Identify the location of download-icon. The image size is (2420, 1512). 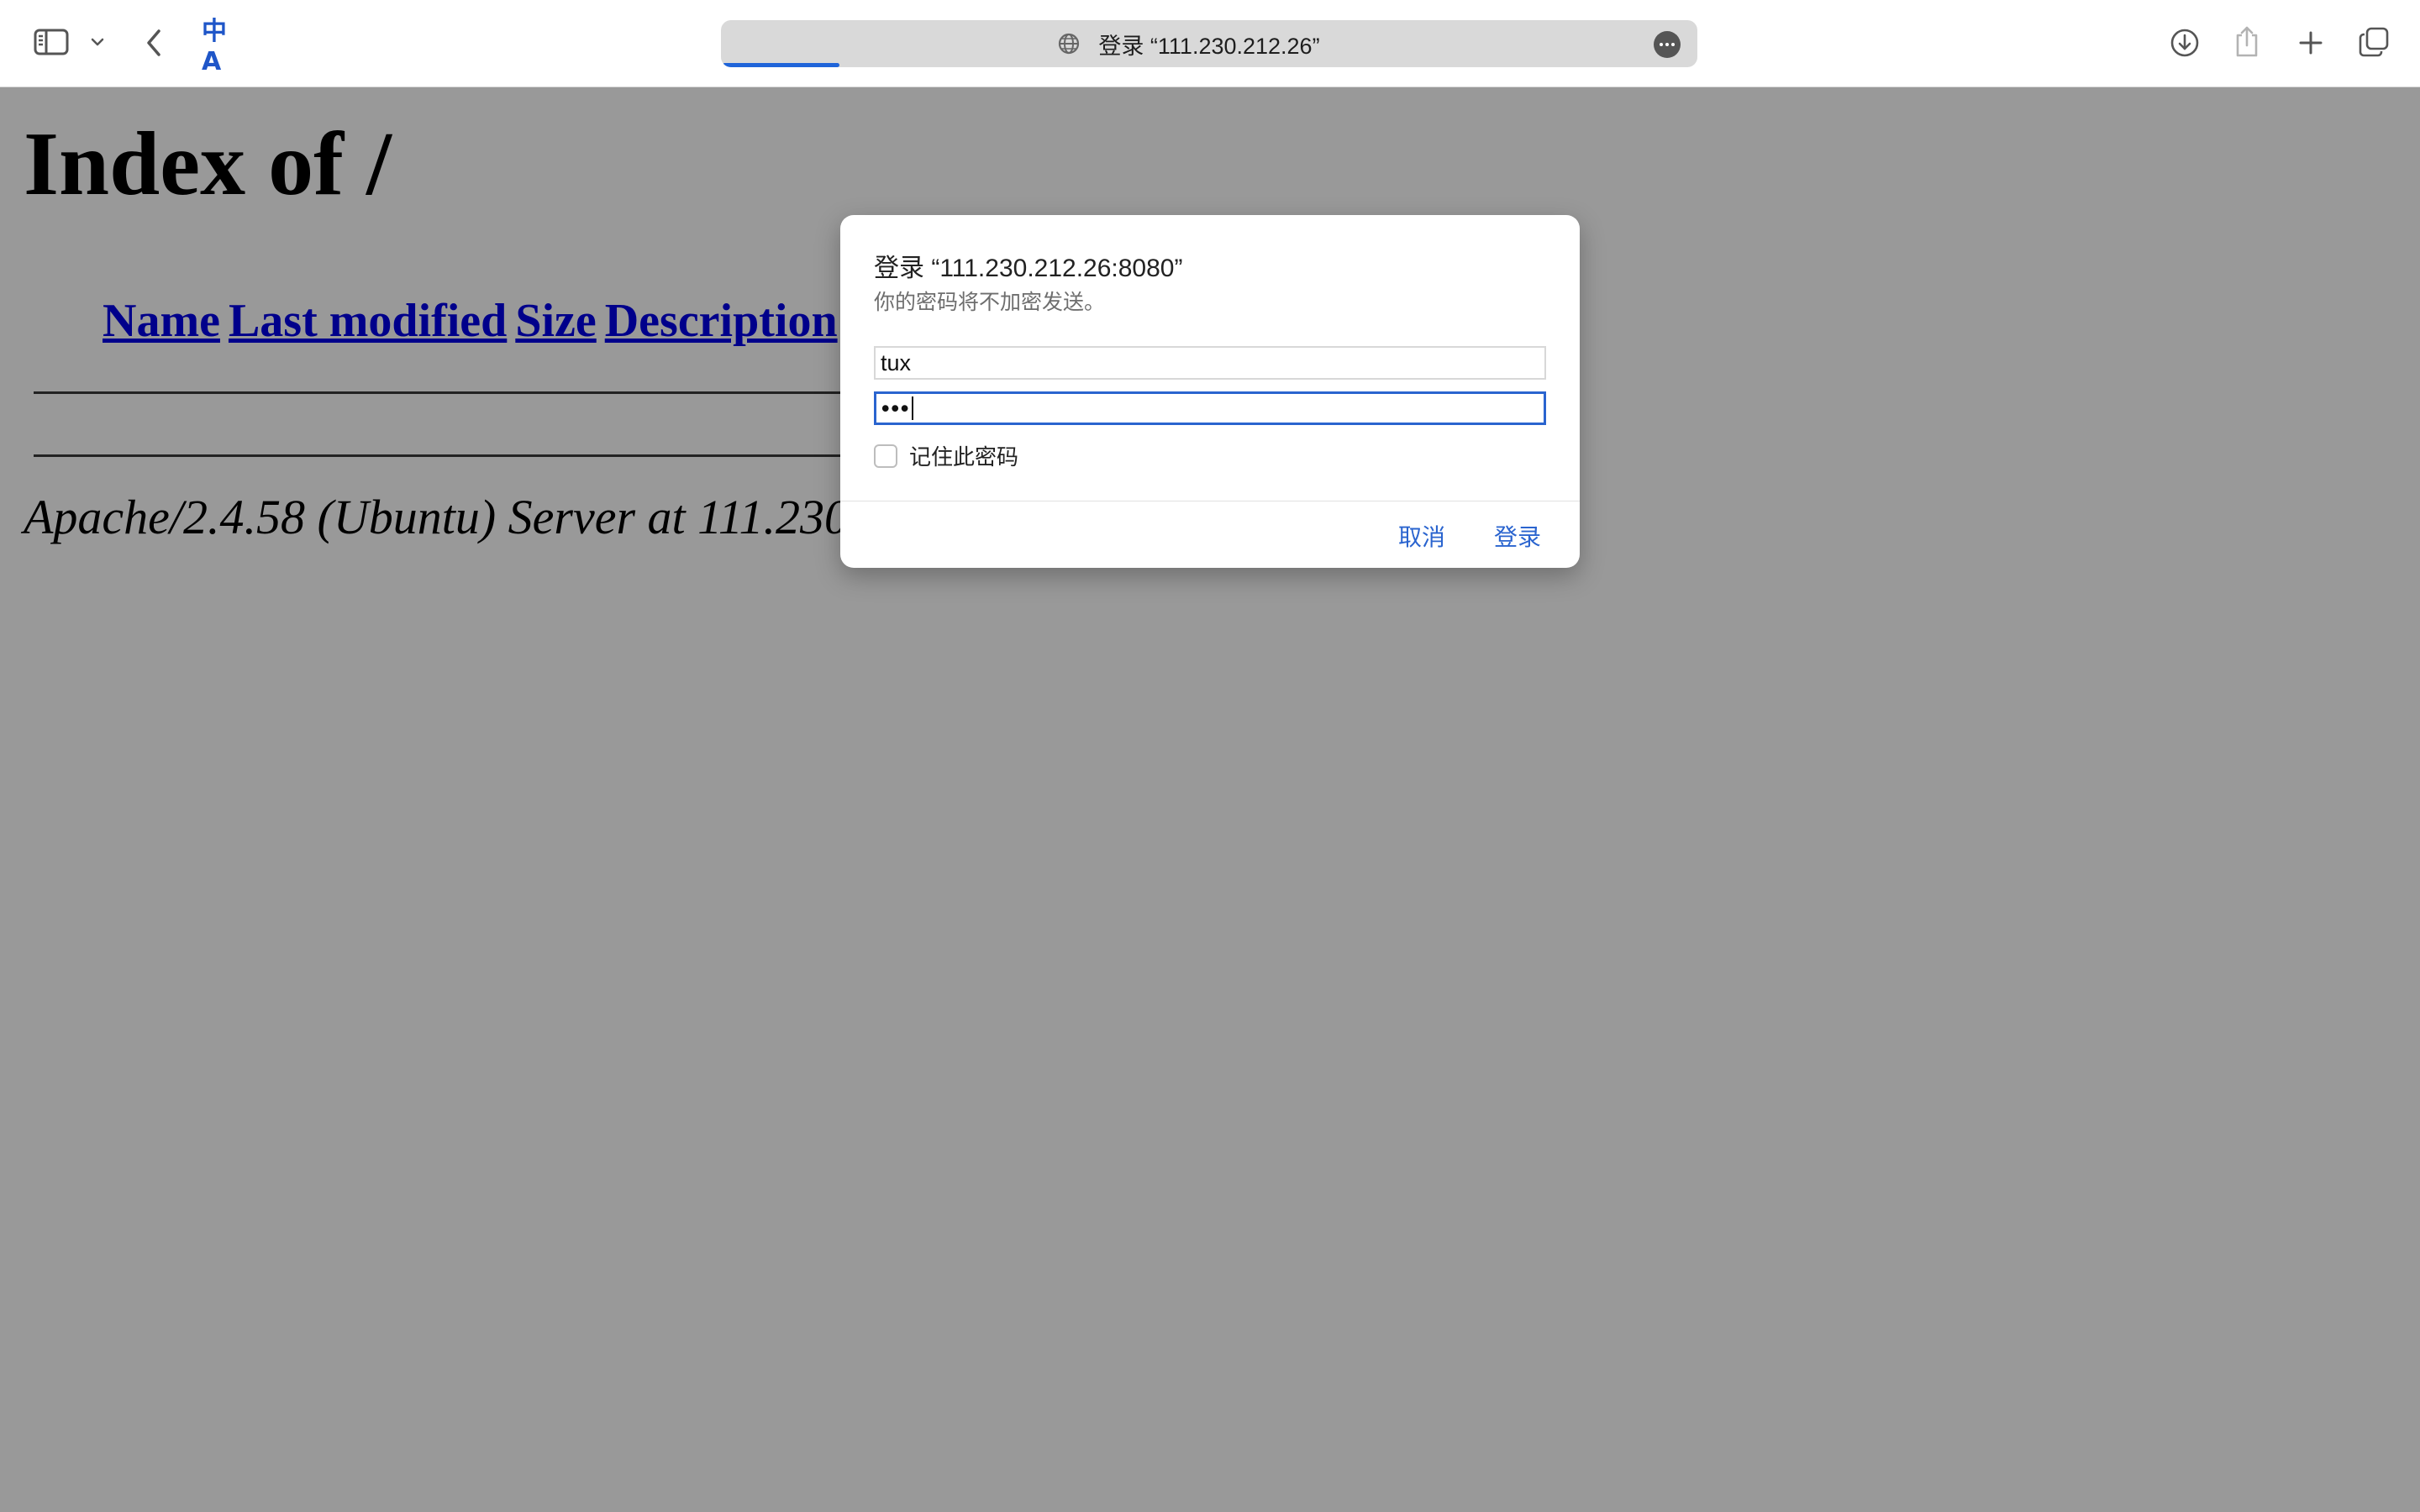
(2185, 42).